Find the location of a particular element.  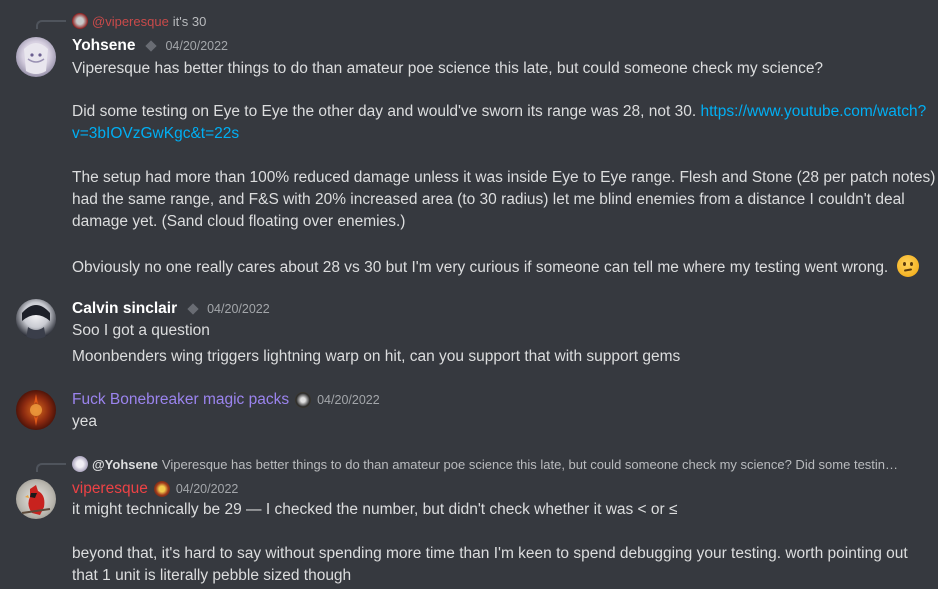

username: Calvin sinclair is located at coordinates (124, 309).